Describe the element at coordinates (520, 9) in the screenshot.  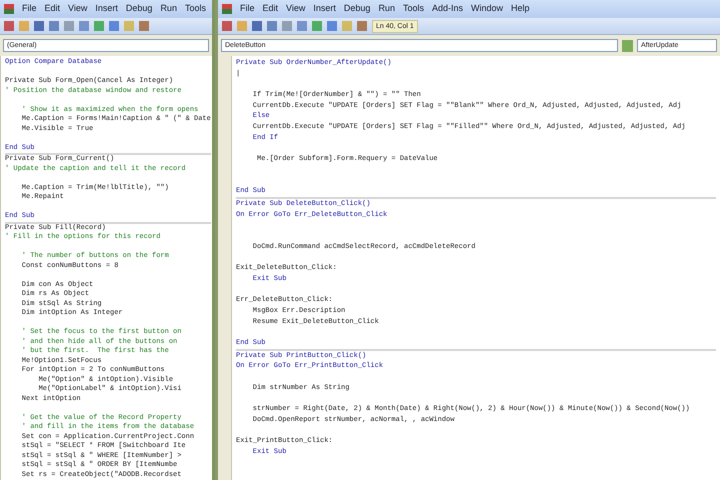
I see `menu-item: Help` at that location.